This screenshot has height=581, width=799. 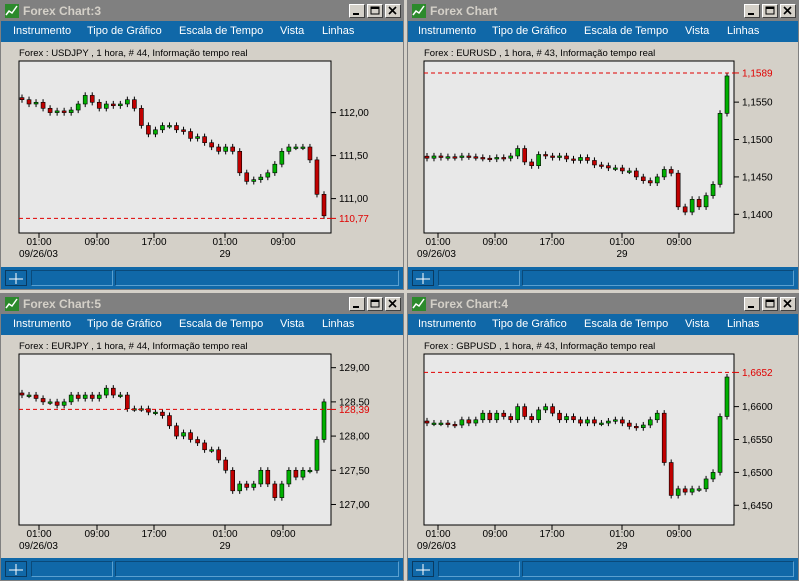 I want to click on title-bar: Forex Chart:3, so click(x=202, y=11).